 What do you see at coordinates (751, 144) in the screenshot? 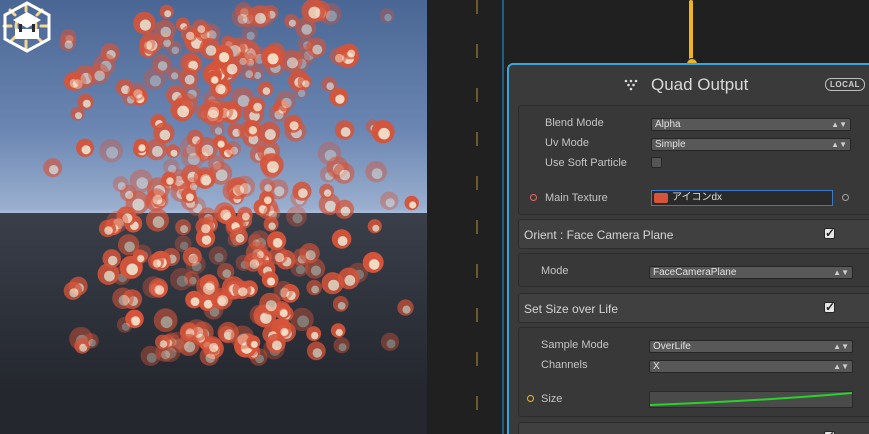
I see `uv-mode-dropdown: Simple ▲▼` at bounding box center [751, 144].